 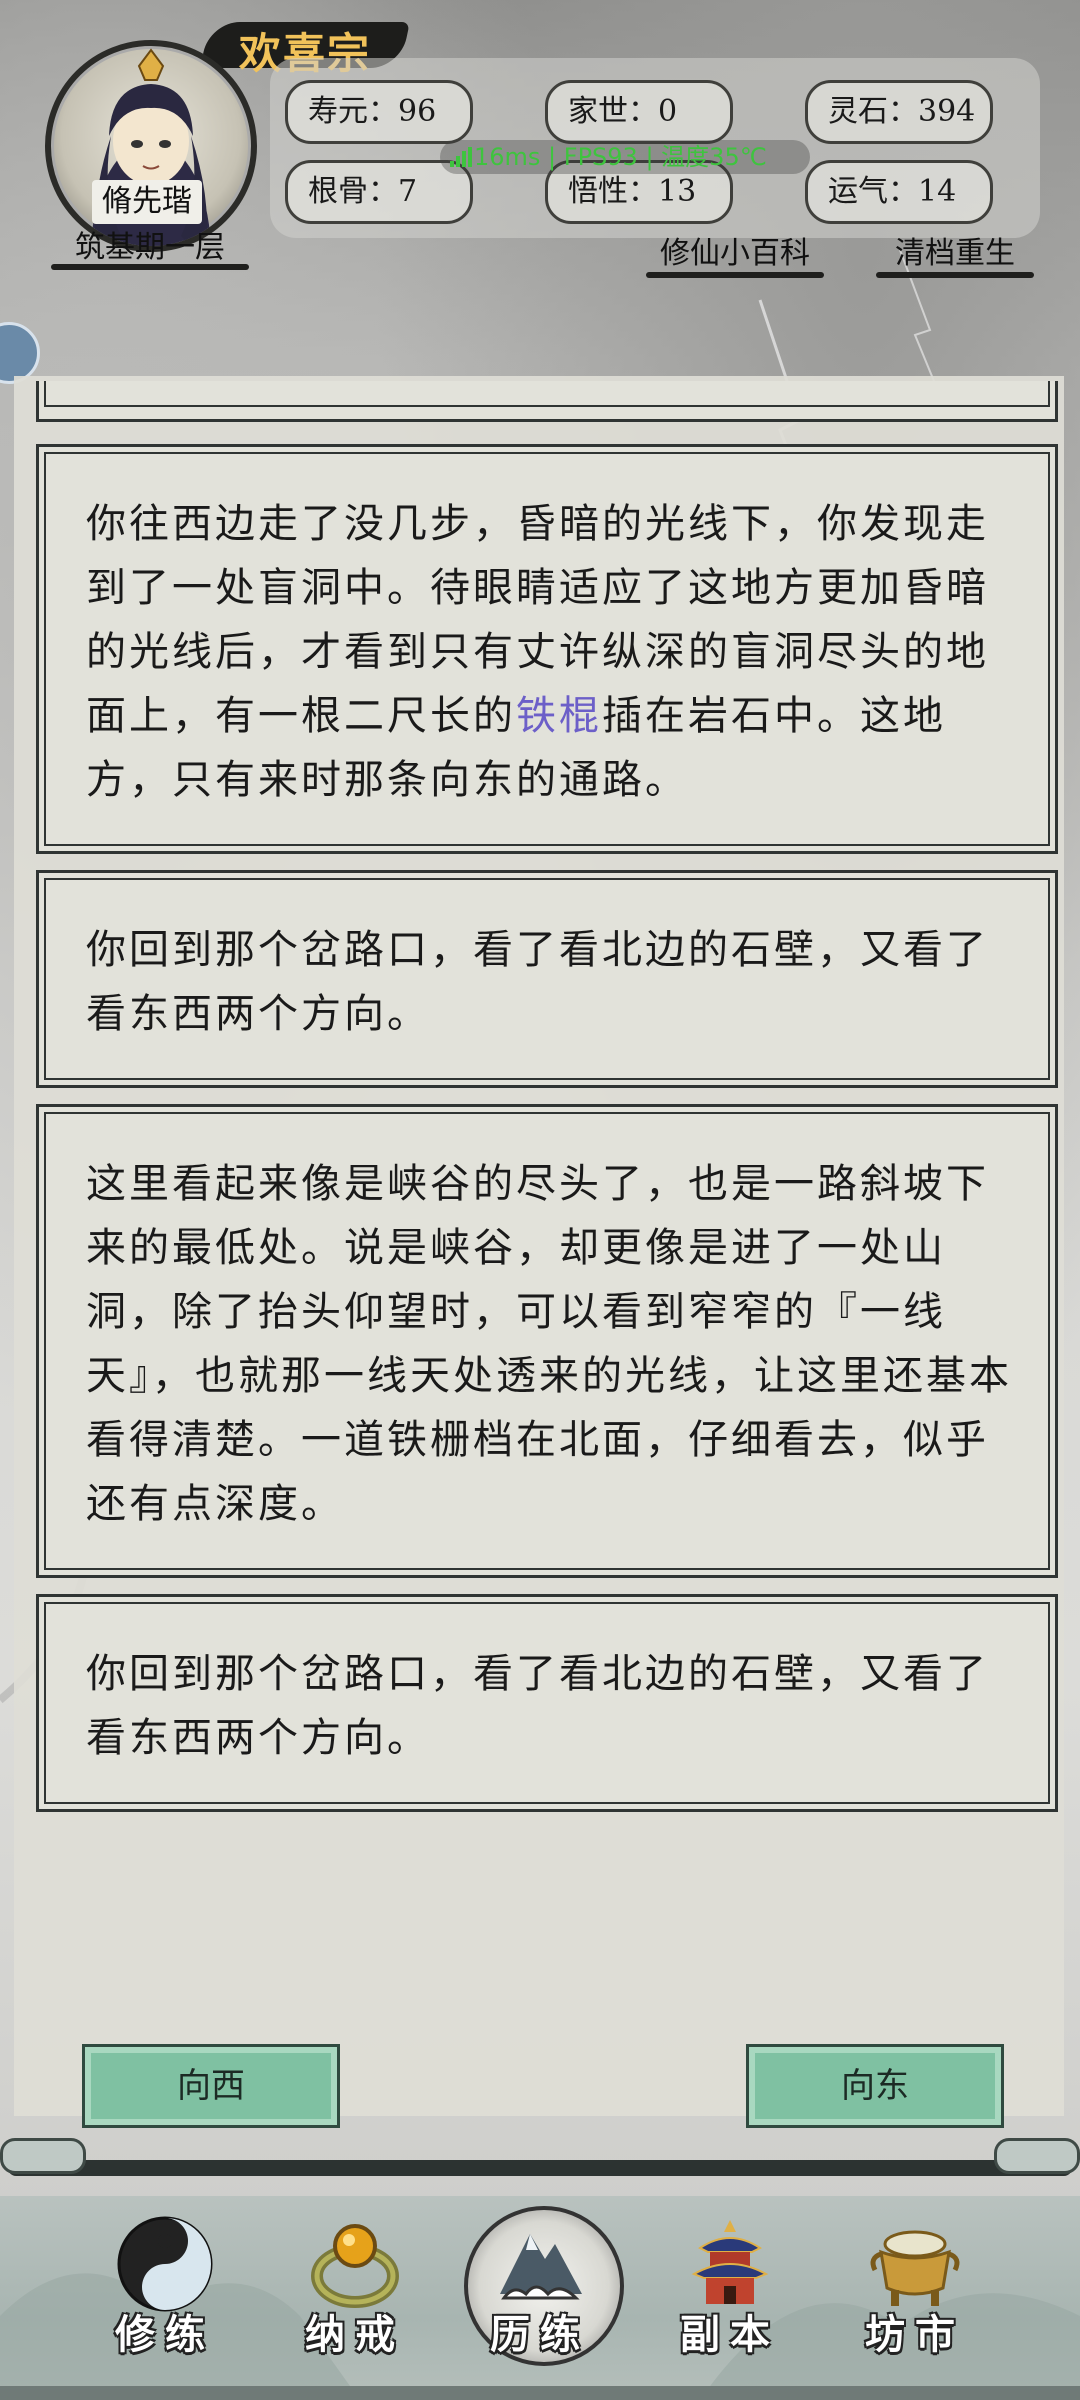 I want to click on go-west-button: 向西, so click(x=211, y=2086).